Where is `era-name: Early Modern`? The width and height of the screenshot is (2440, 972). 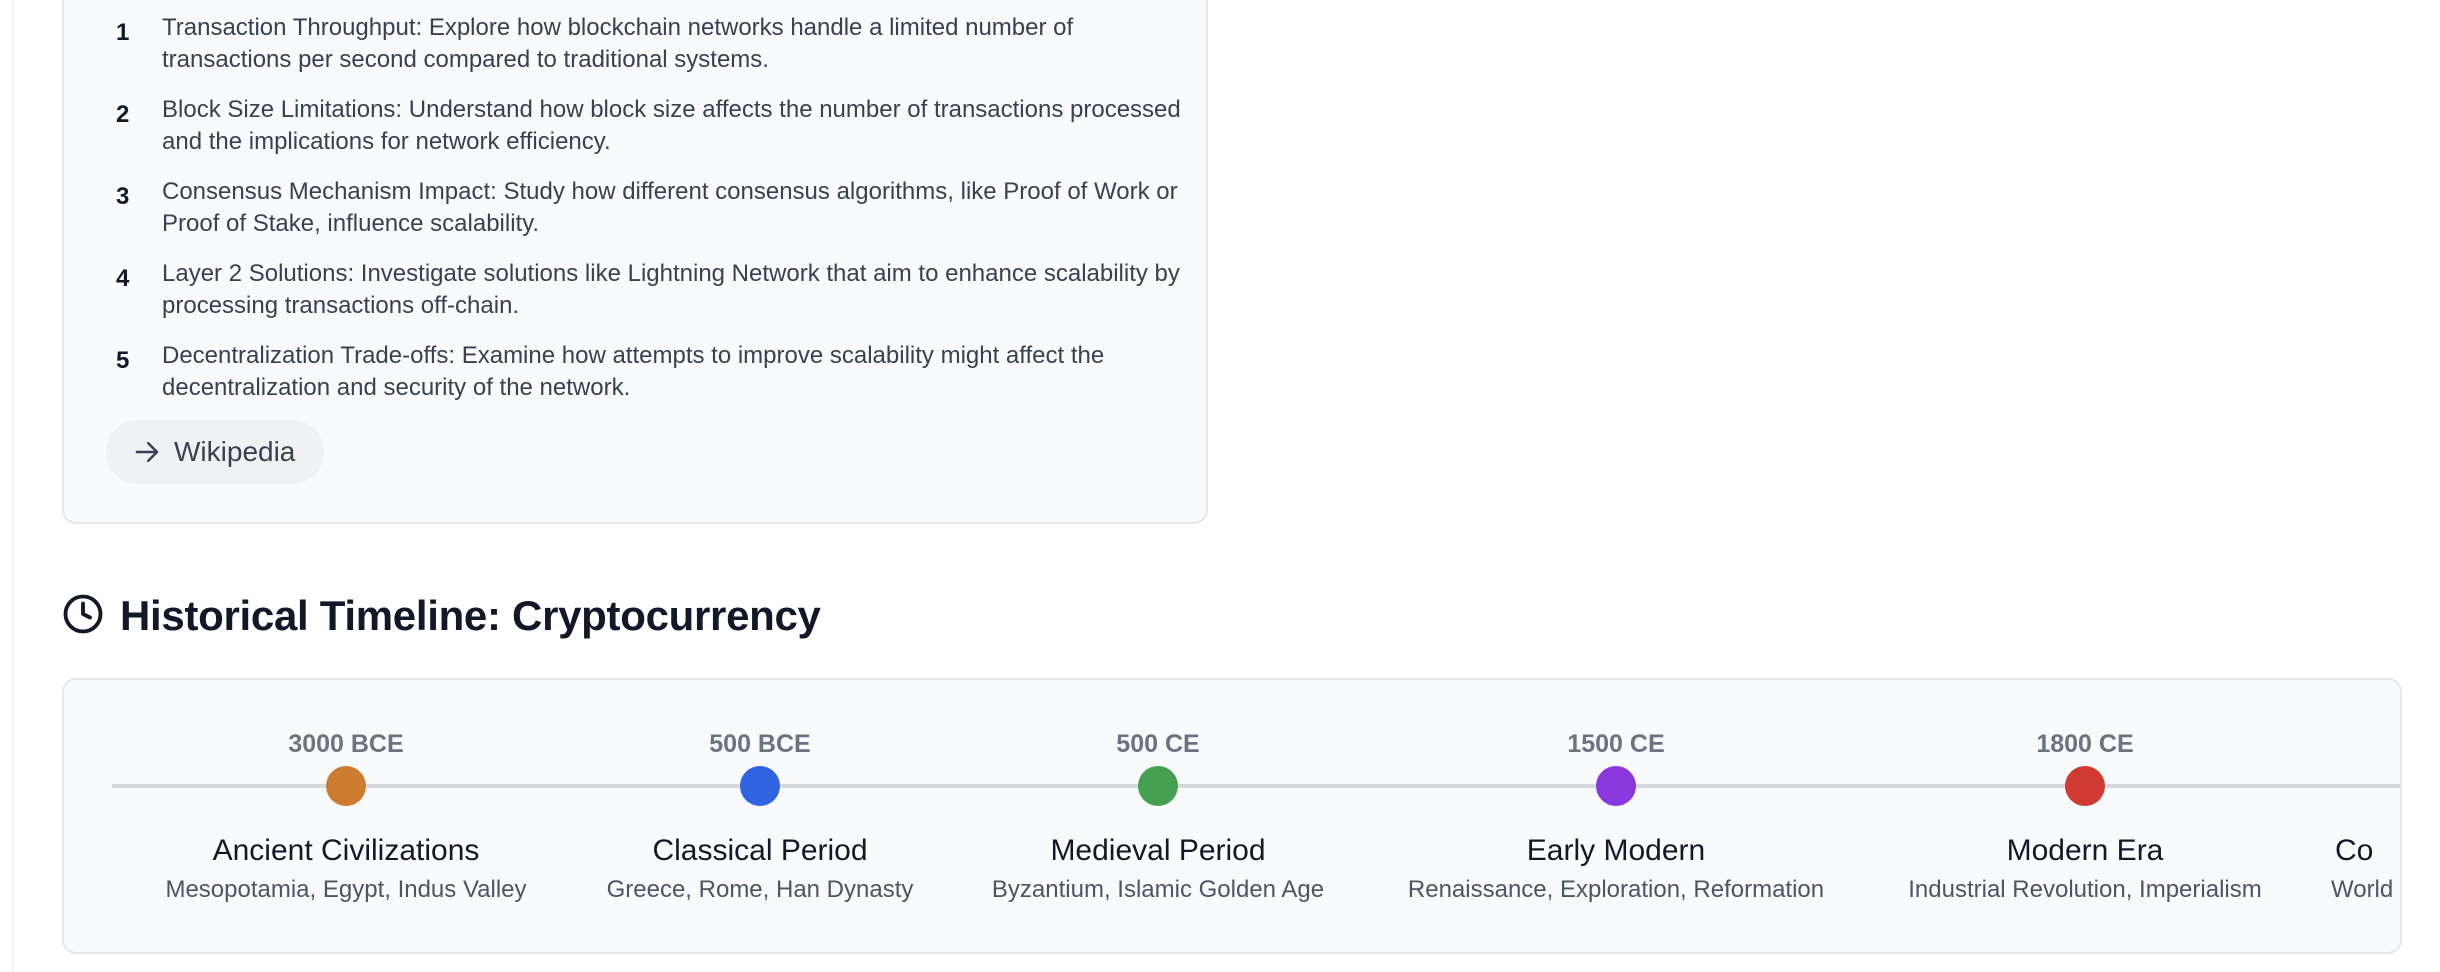
era-name: Early Modern is located at coordinates (1616, 850).